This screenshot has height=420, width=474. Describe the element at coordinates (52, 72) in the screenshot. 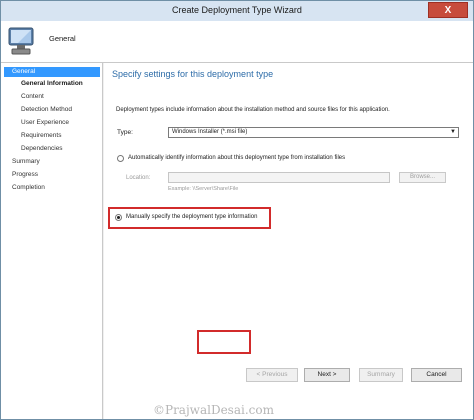

I see `nav-item-general: General` at that location.